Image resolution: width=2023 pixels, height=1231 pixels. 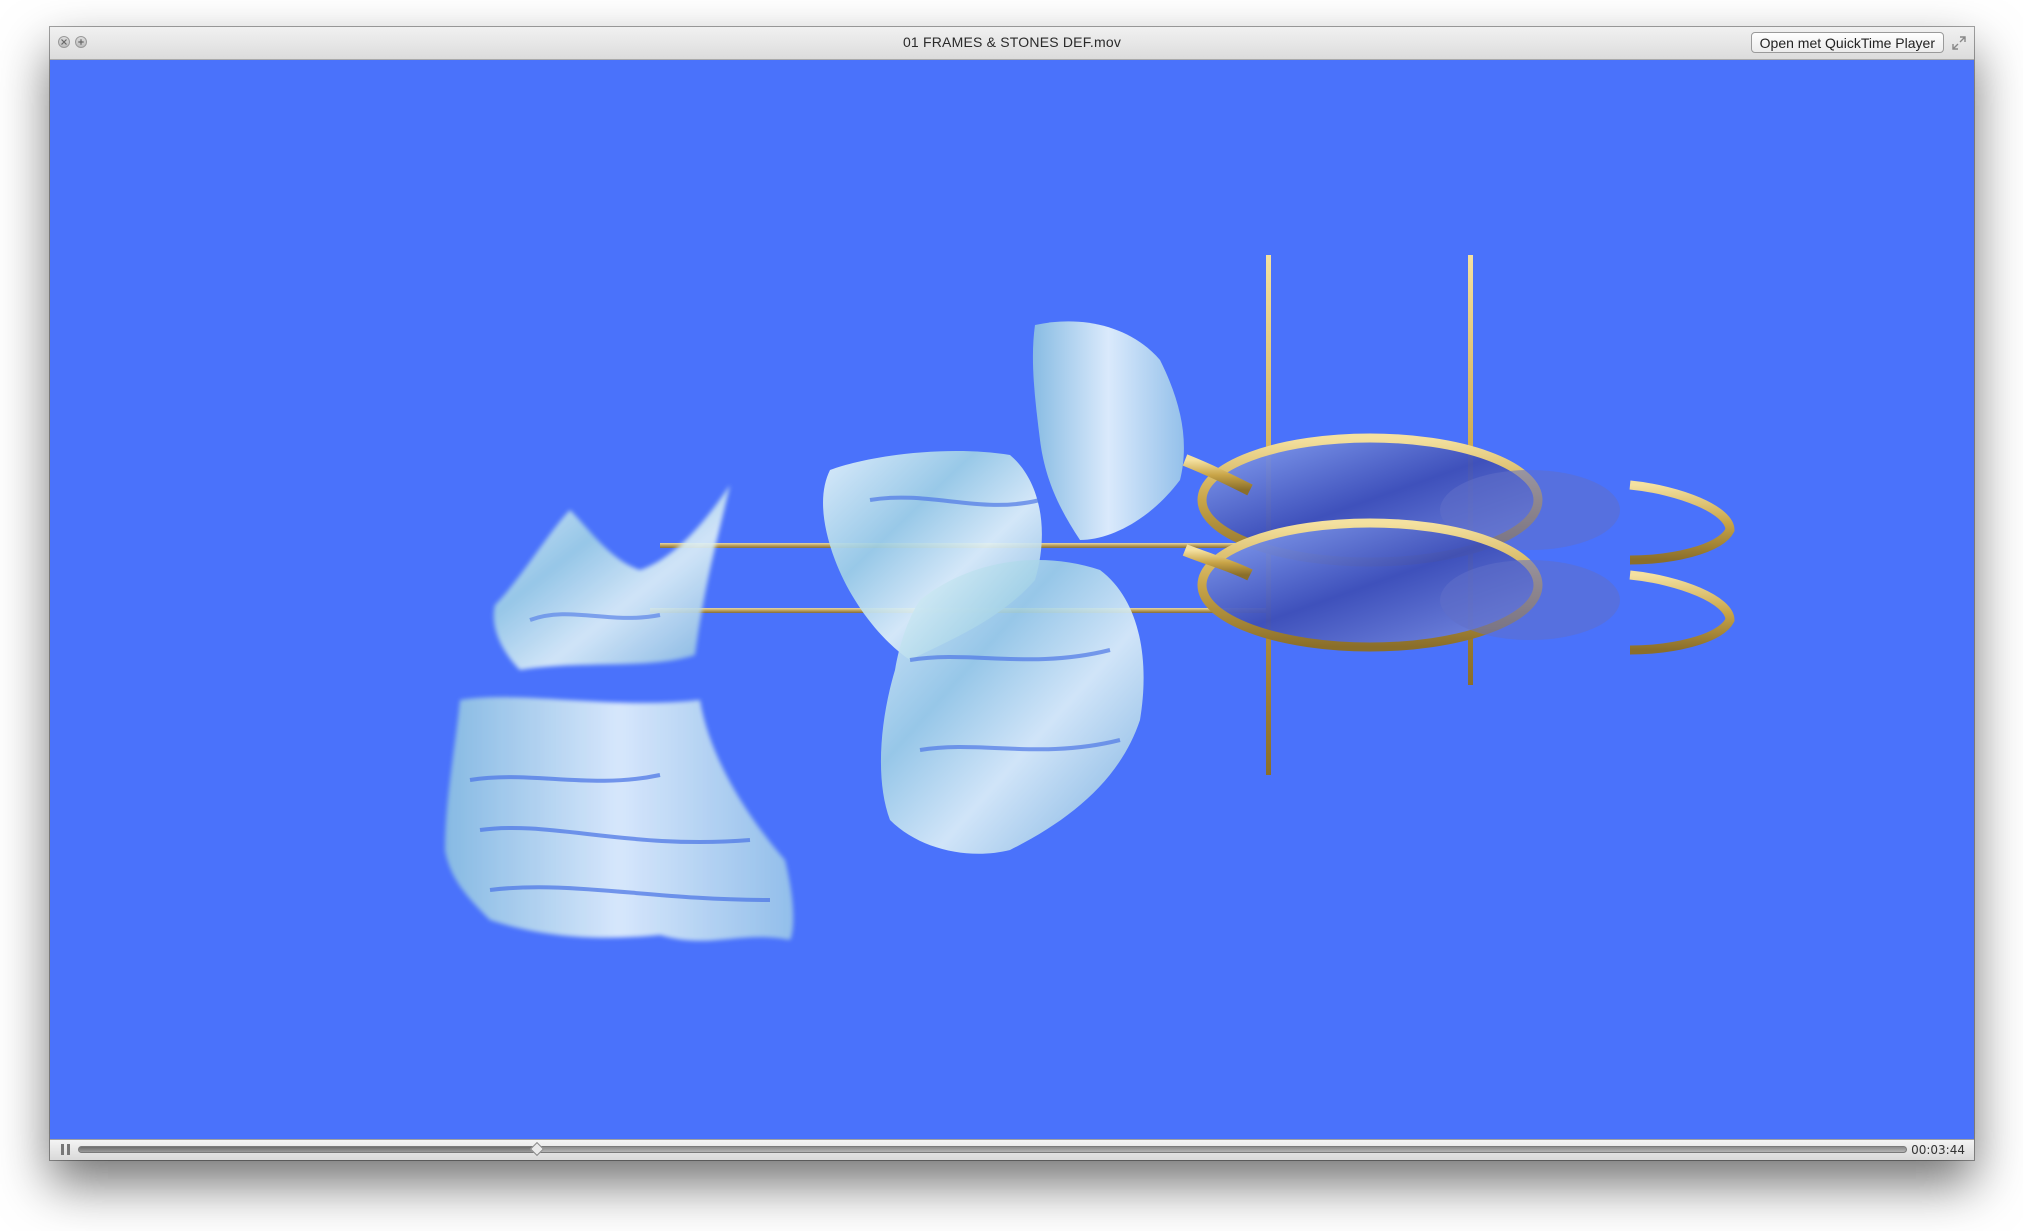 I want to click on open-with-quicktime-button: Open met QuickTime Player, so click(x=1847, y=42).